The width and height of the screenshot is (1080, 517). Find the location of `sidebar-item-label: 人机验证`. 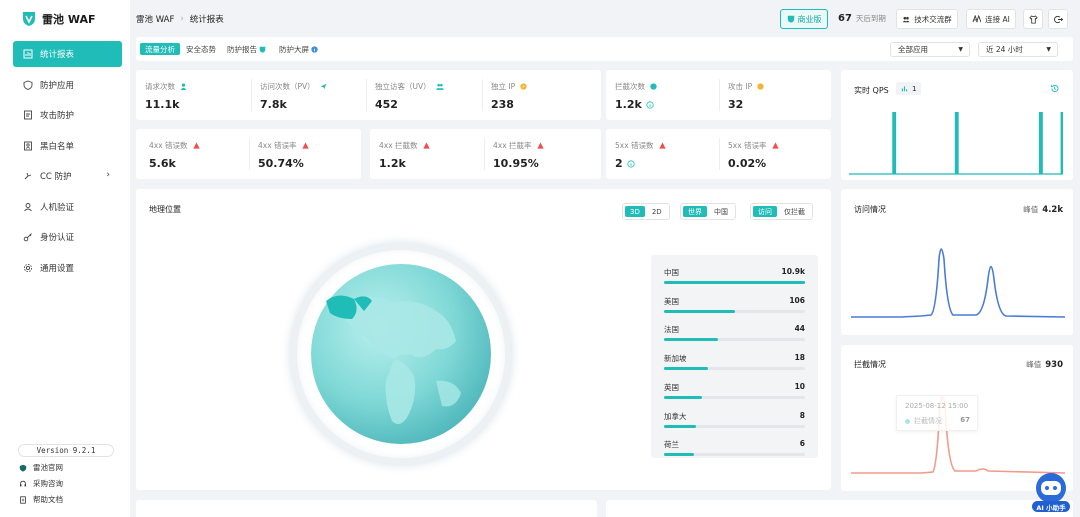

sidebar-item-label: 人机验证 is located at coordinates (57, 207).